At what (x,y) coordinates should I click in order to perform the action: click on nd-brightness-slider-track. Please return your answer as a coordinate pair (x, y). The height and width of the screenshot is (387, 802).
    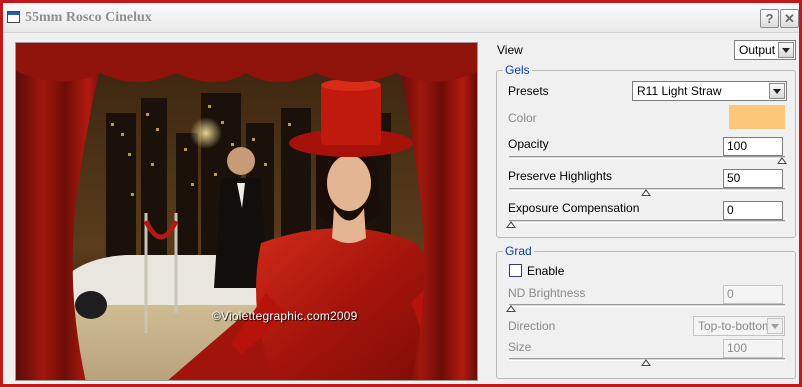
    Looking at the image, I should click on (647, 305).